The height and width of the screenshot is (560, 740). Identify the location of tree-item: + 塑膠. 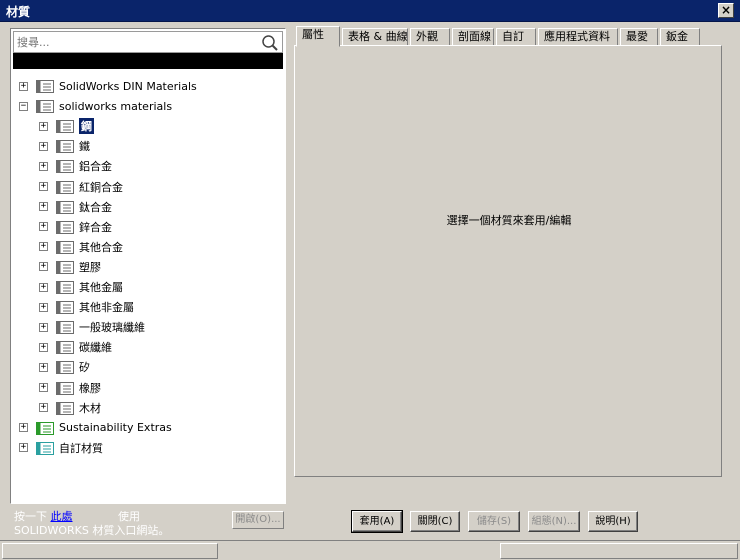
(70, 267).